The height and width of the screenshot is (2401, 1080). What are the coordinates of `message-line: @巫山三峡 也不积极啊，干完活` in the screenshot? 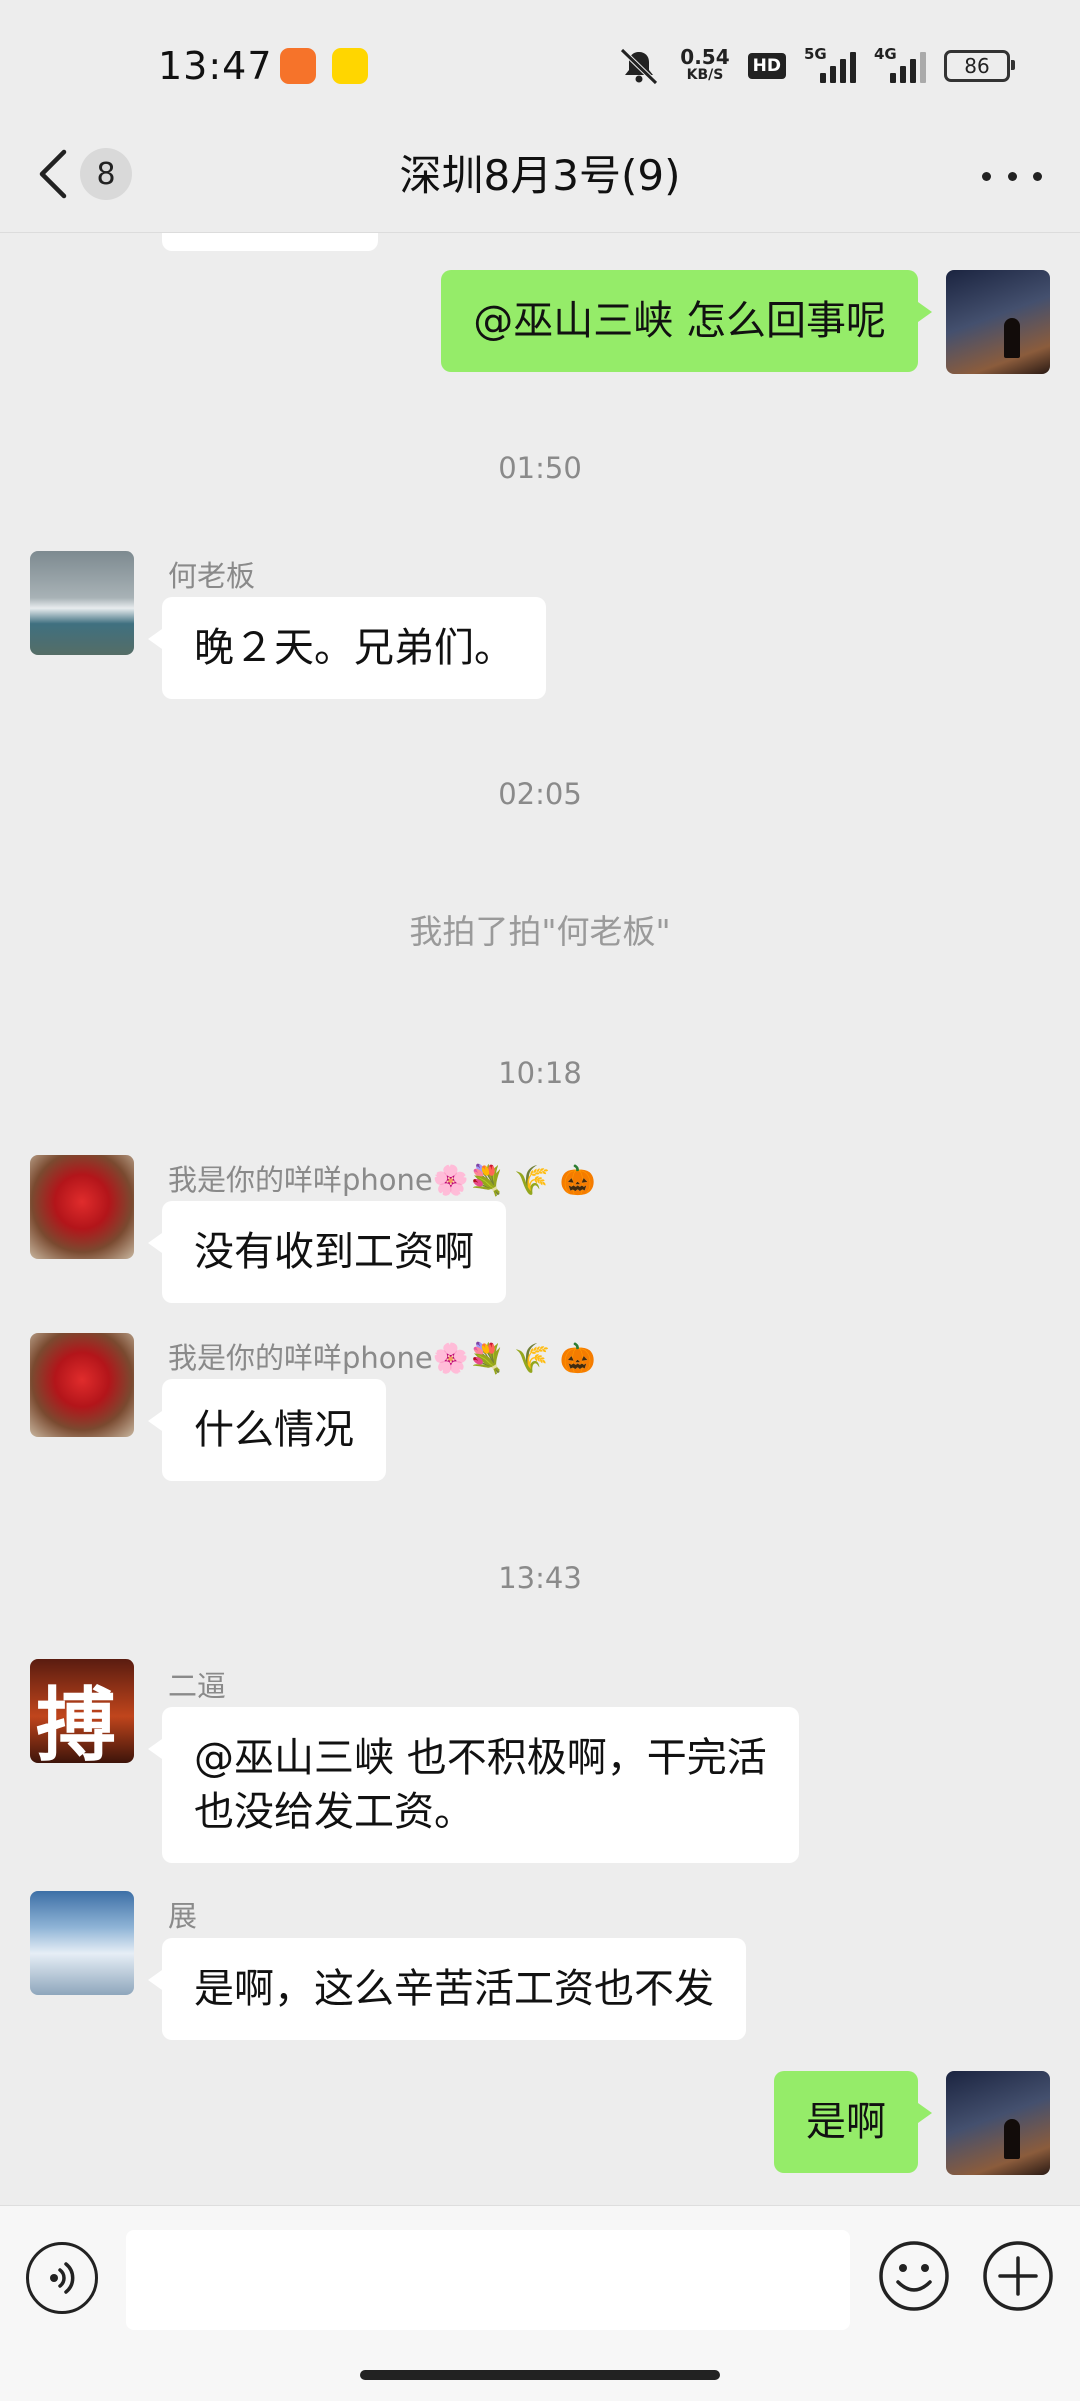 It's located at (480, 1758).